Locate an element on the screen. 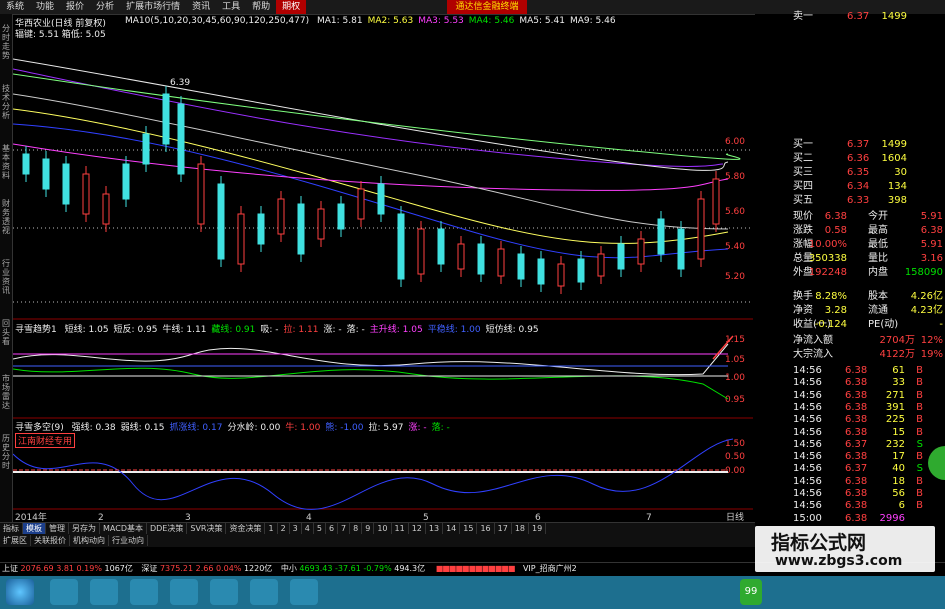  toolbar-tab-8: 1 is located at coordinates (271, 528).